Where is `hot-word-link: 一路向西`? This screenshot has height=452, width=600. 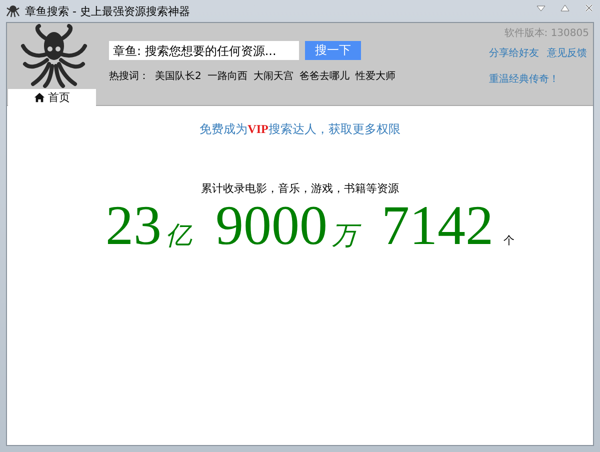
hot-word-link: 一路向西 is located at coordinates (227, 76).